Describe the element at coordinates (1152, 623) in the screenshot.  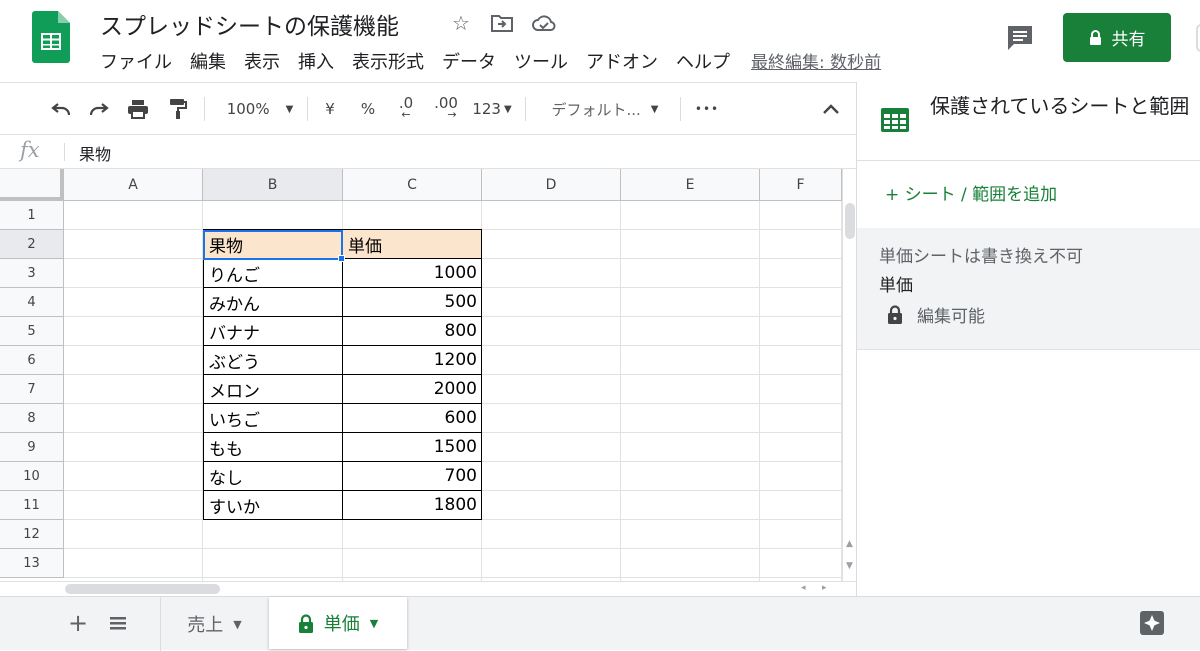
I see `explore-icon` at that location.